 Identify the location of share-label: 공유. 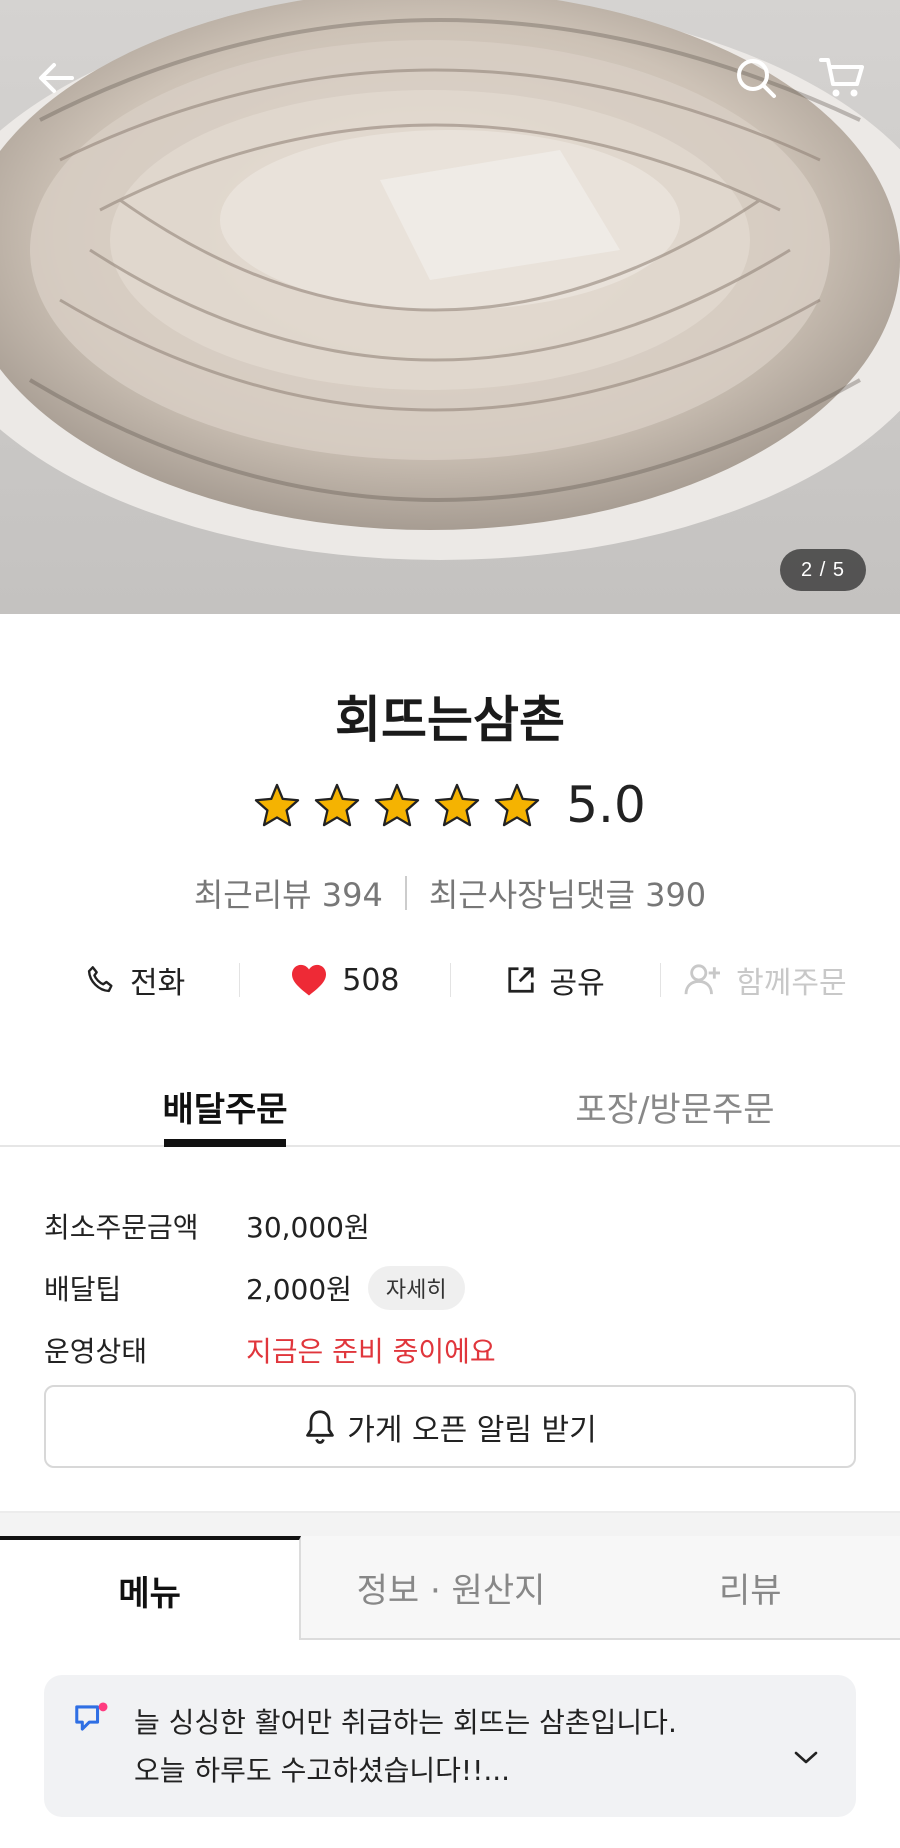
(577, 983).